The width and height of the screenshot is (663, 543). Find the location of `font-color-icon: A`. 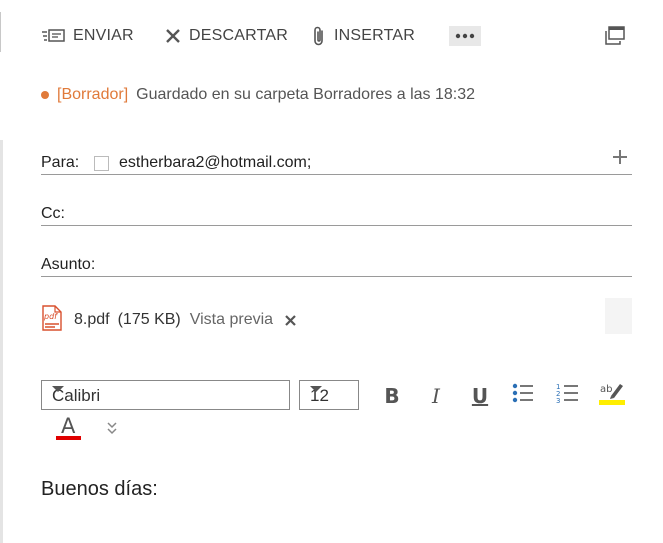

font-color-icon: A is located at coordinates (68, 426).